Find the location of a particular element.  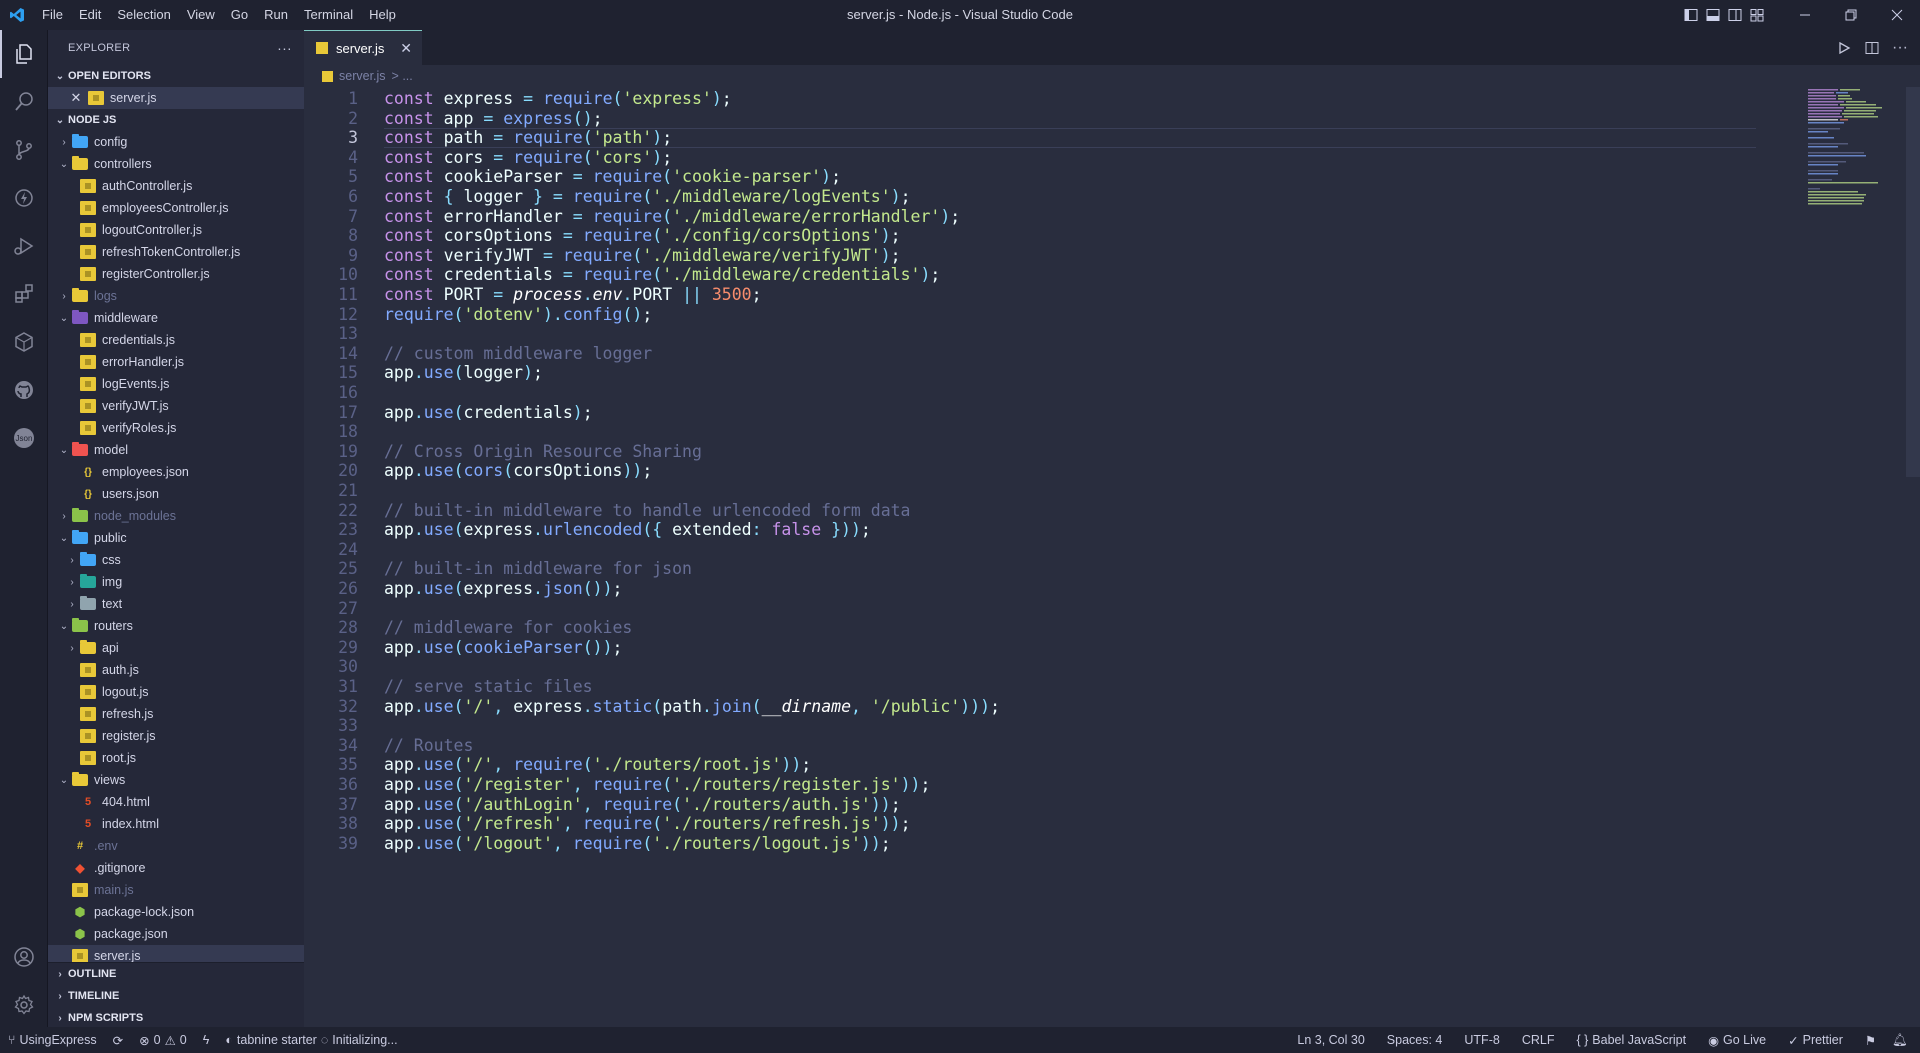

workspace-section: ⌄ NODE JS is located at coordinates (176, 120).